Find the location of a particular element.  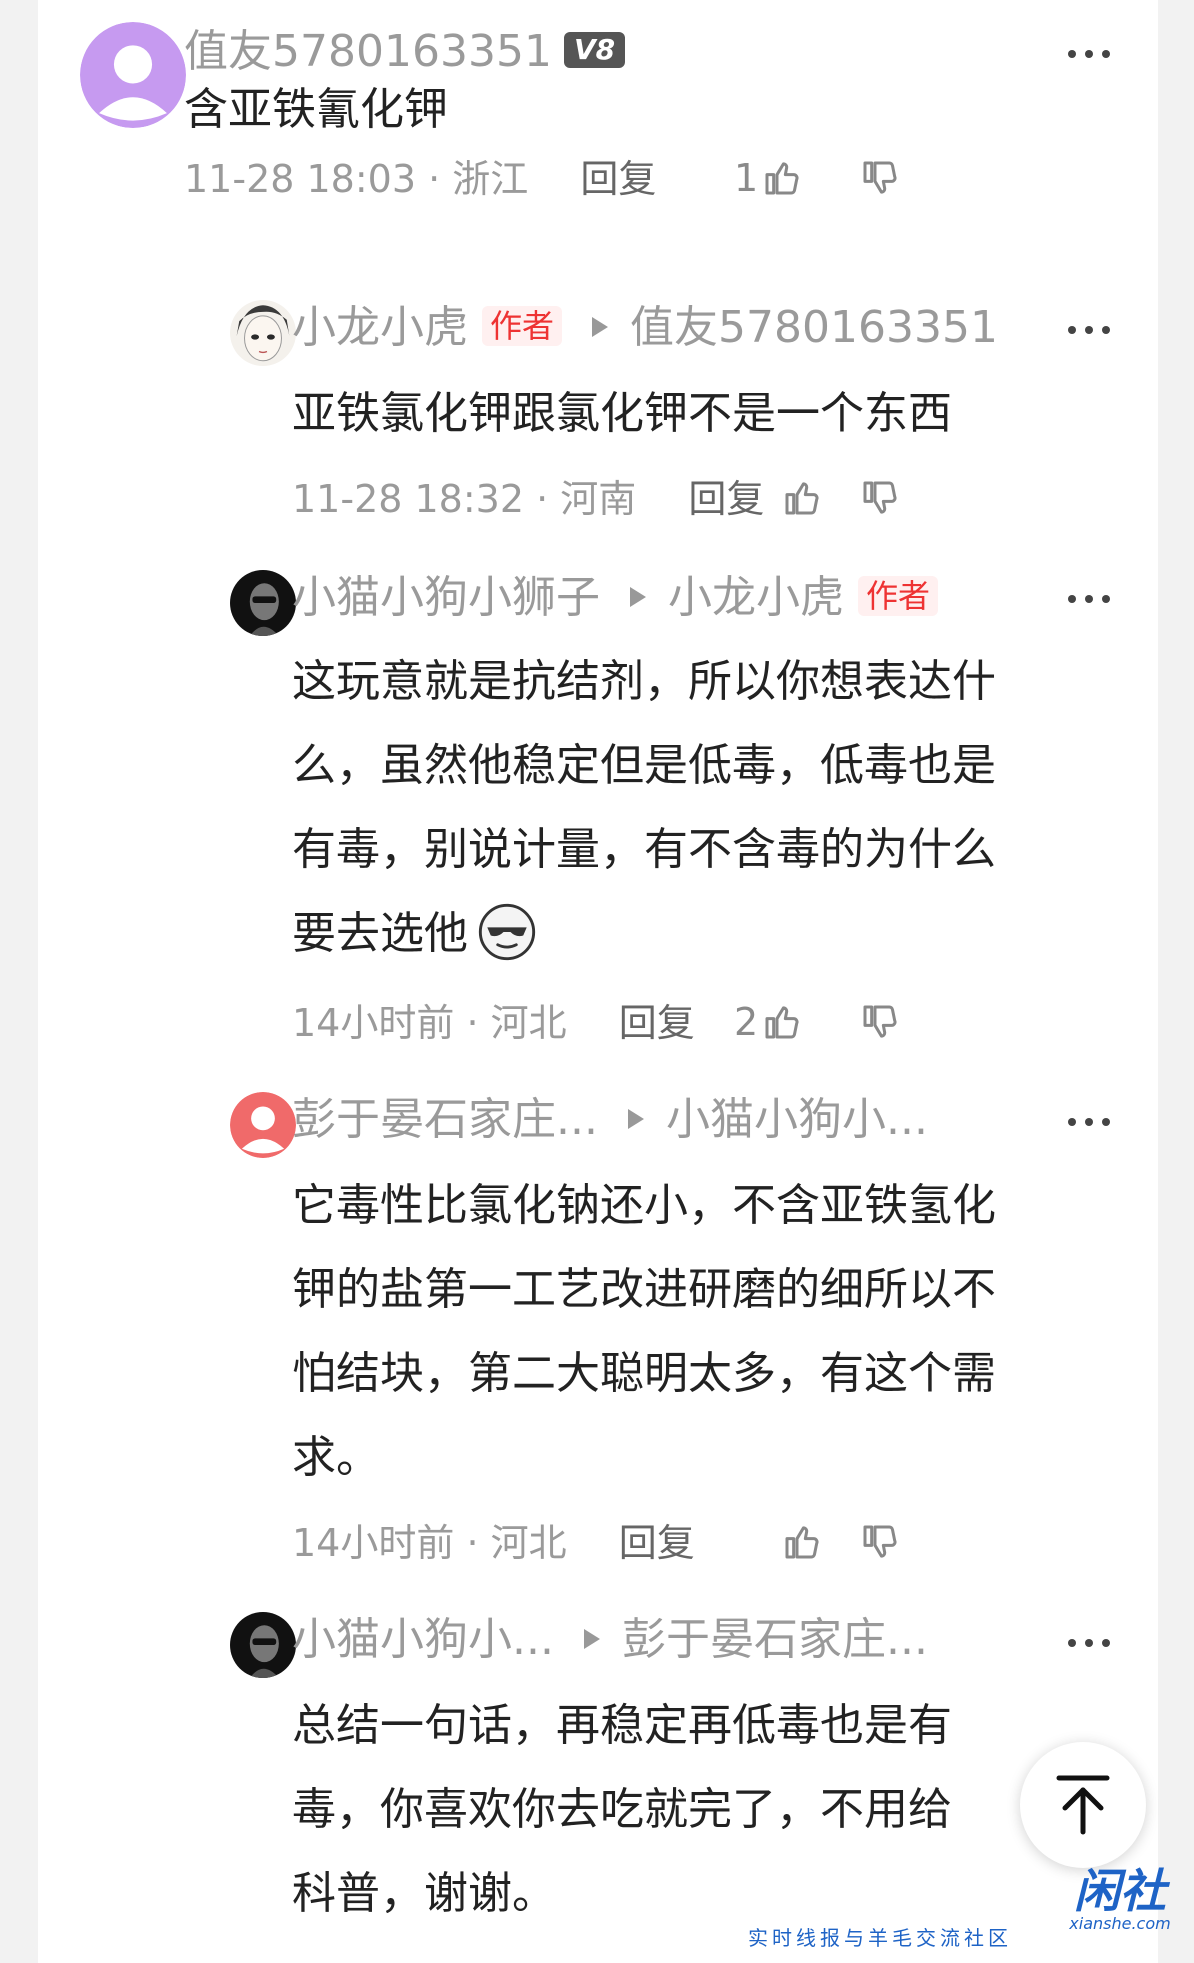

user-name-row: 小龙小虎 作者 值友5780163351 is located at coordinates (645, 328).